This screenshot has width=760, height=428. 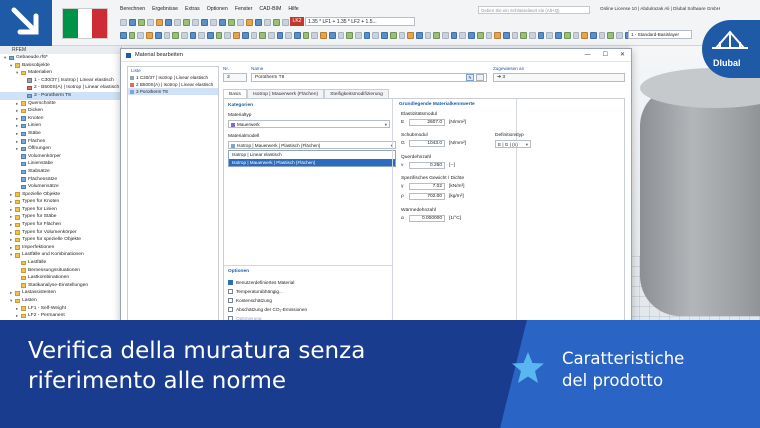 I want to click on nr-field: 3, so click(x=235, y=77).